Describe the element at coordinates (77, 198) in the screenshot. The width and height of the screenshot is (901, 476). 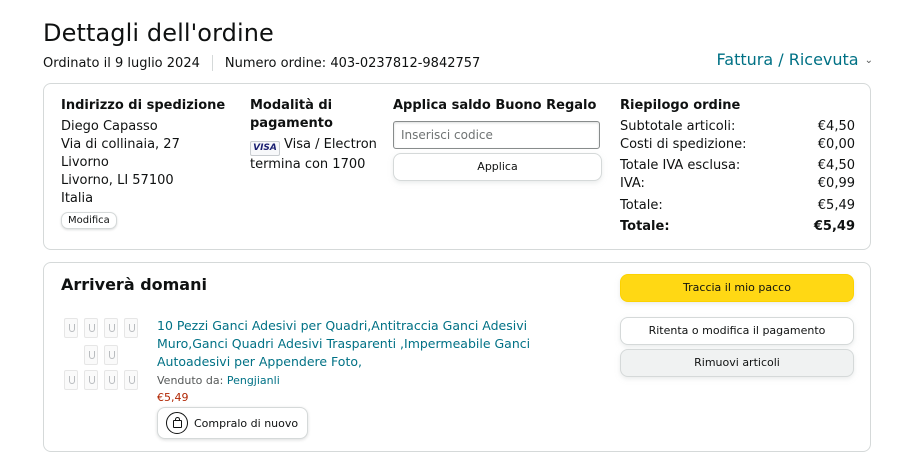
I see `address-line: Italia` at that location.